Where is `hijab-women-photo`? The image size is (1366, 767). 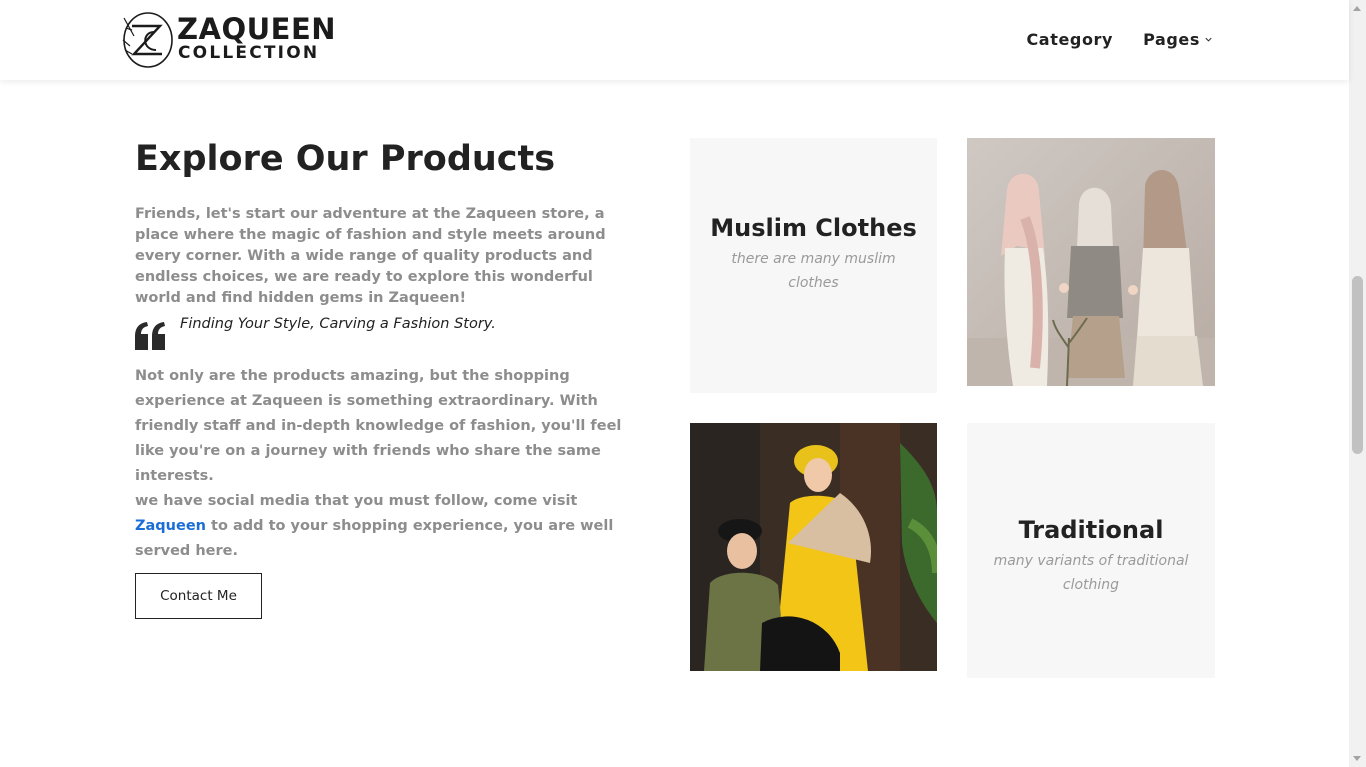 hijab-women-photo is located at coordinates (1091, 262).